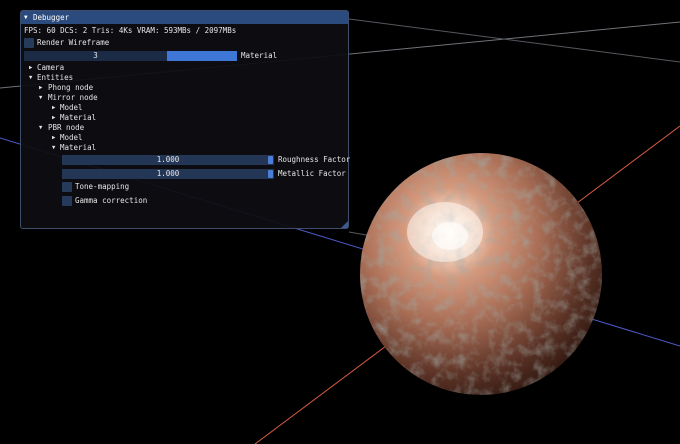 This screenshot has width=680, height=444. I want to click on tree-node-mirror: Mirror node, so click(73, 98).